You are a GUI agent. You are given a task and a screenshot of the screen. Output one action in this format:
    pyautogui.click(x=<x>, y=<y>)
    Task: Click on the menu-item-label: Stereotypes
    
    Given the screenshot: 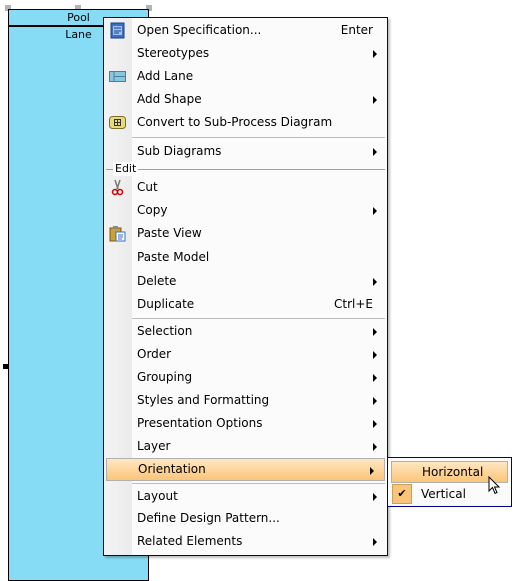 What is the action you would take?
    pyautogui.click(x=173, y=53)
    